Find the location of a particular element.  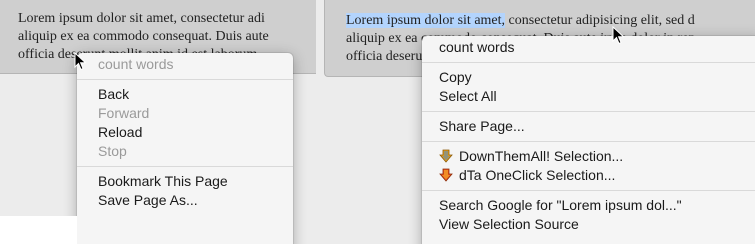

unselected-text: consectetur adipisicing elit, sed d is located at coordinates (600, 20).